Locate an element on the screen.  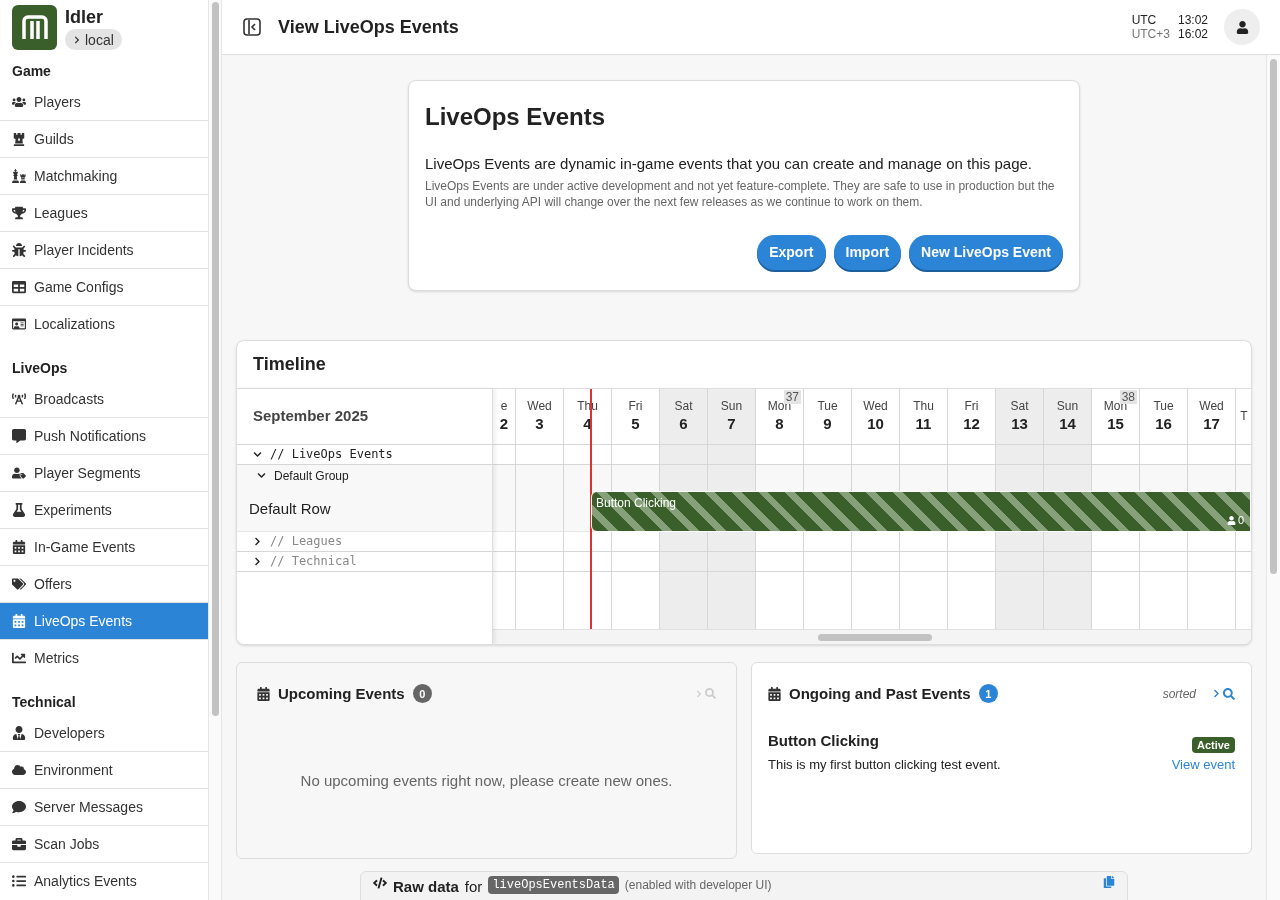
trophy-icon is located at coordinates (19, 213).